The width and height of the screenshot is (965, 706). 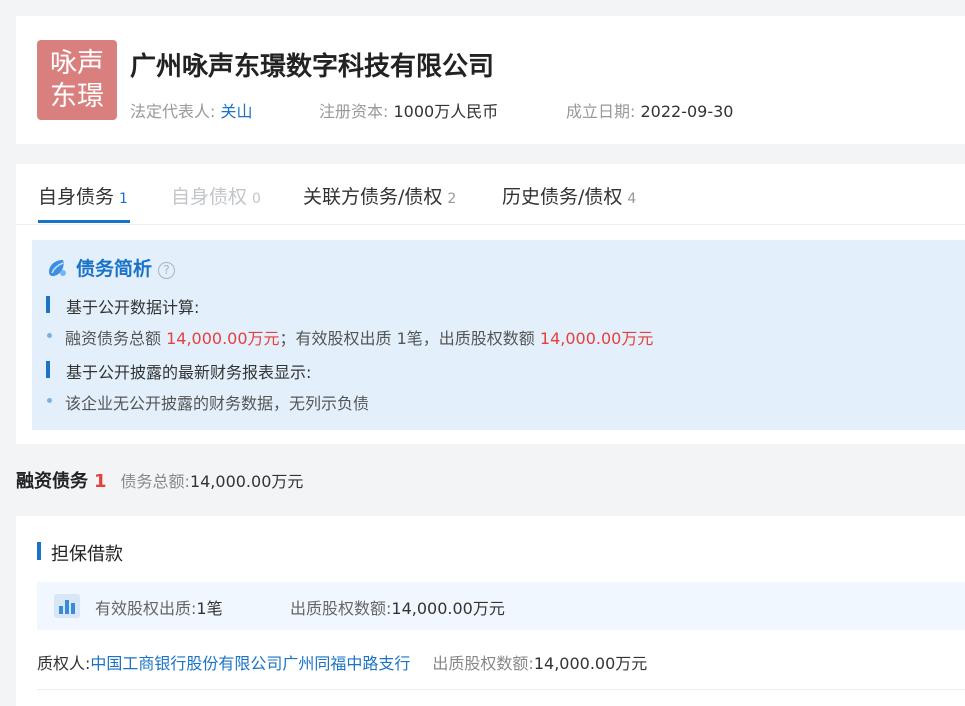 What do you see at coordinates (237, 111) in the screenshot?
I see `legal-rep-link: 关山` at bounding box center [237, 111].